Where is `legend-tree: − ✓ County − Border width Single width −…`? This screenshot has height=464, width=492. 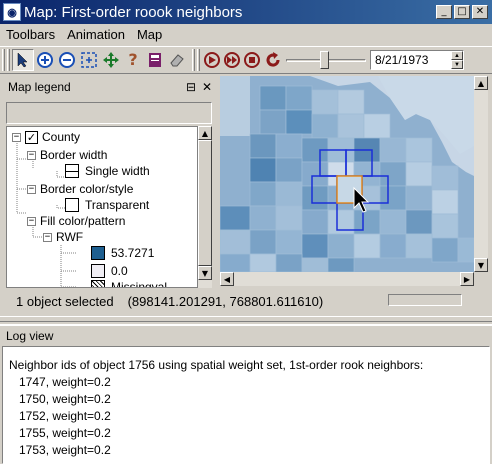 legend-tree: − ✓ County − Border width Single width −… is located at coordinates (102, 207).